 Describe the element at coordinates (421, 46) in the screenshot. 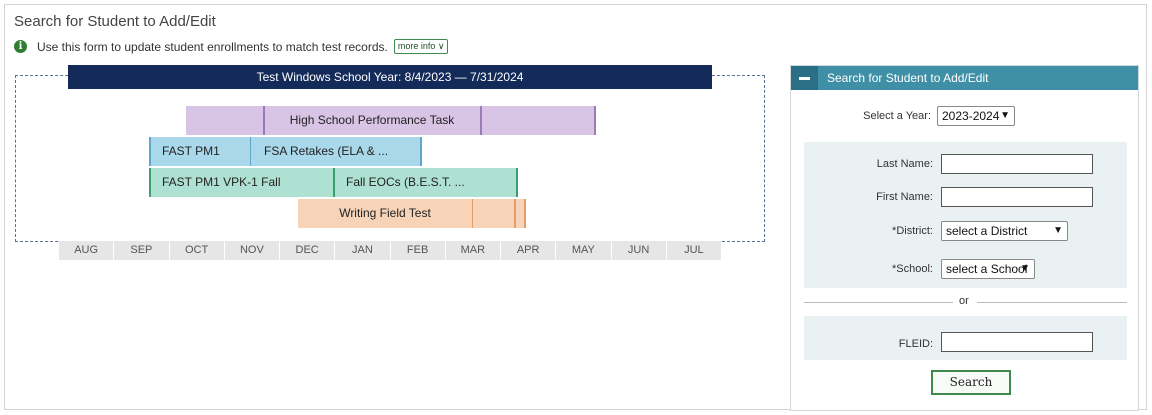

I see `more-info-button: more info ∨` at that location.